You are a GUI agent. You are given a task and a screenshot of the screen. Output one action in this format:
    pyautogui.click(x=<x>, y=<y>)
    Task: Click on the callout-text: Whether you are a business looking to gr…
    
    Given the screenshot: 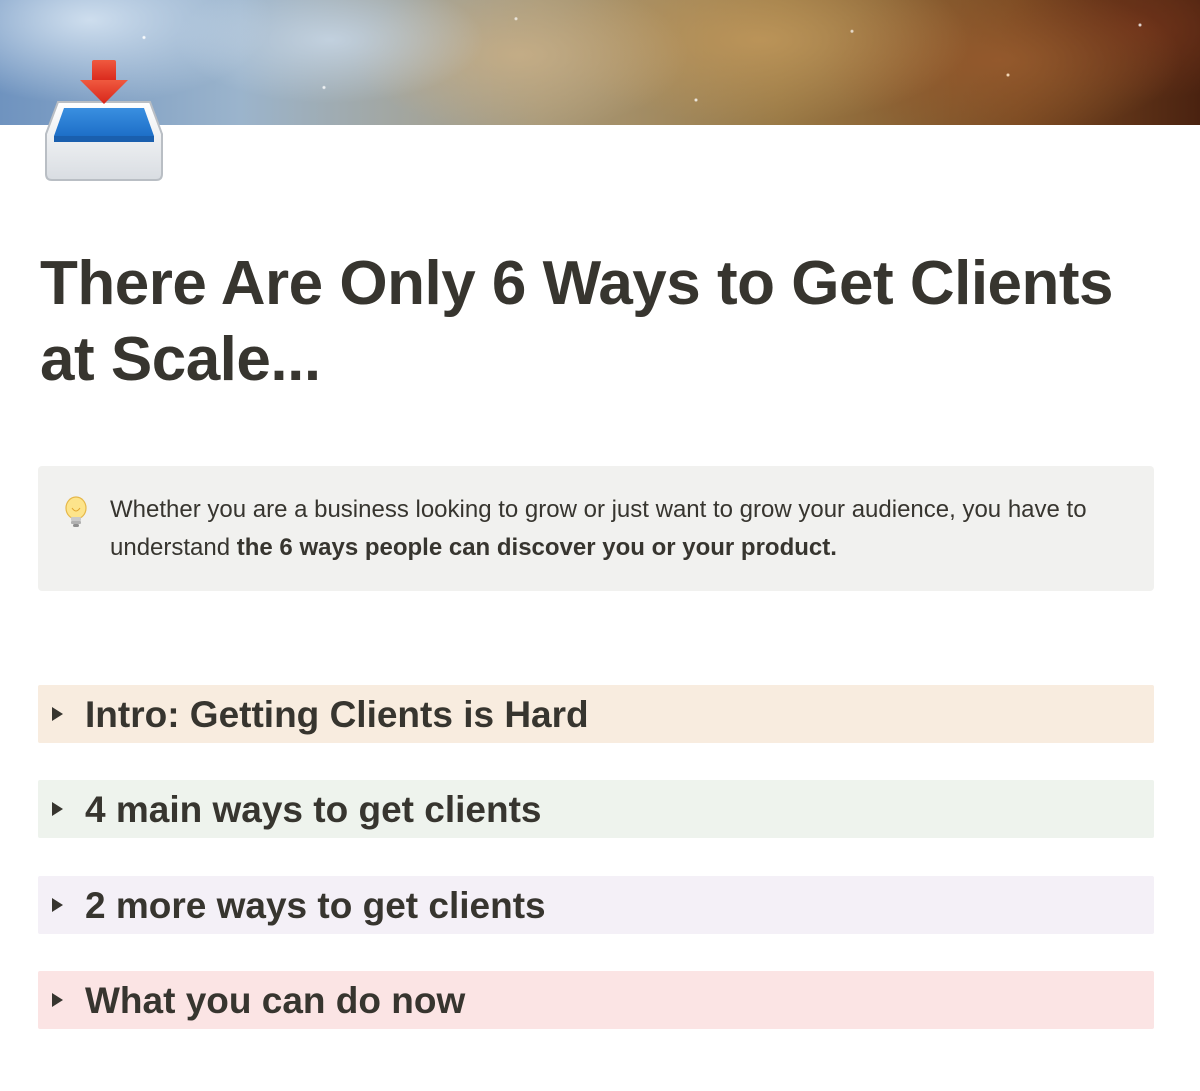 What is the action you would take?
    pyautogui.click(x=625, y=529)
    